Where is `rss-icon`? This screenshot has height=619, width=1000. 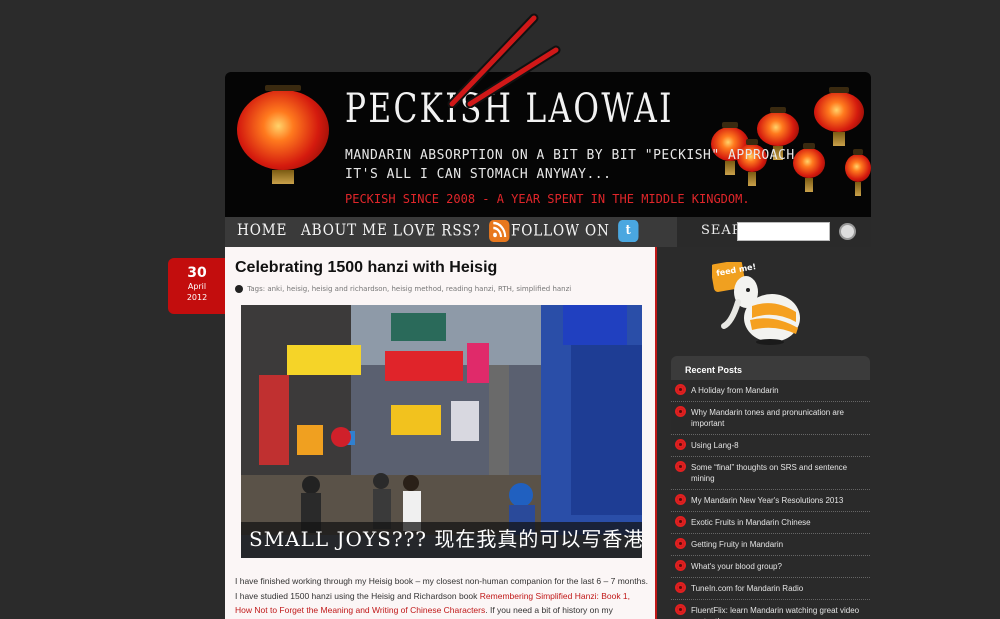
rss-icon is located at coordinates (499, 231).